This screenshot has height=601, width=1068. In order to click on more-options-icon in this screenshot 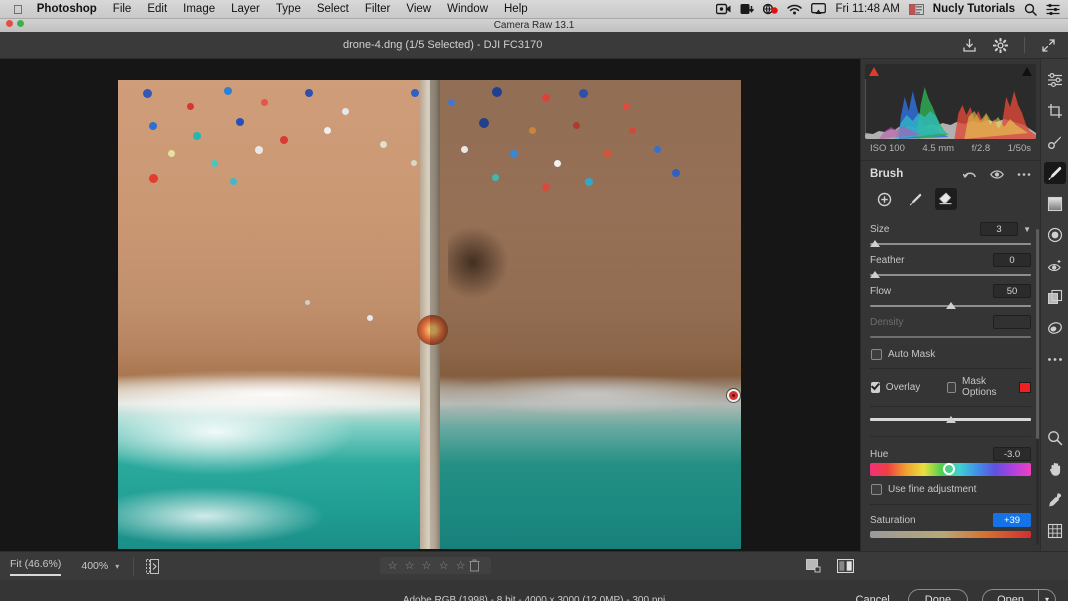, I will do `click(1024, 174)`.